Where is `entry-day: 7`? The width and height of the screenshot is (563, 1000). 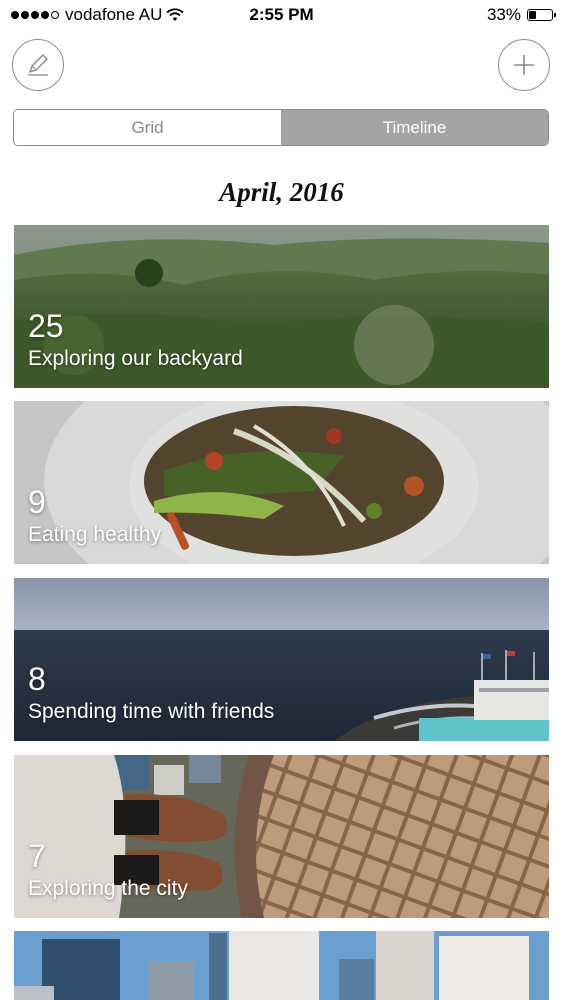 entry-day: 7 is located at coordinates (37, 856).